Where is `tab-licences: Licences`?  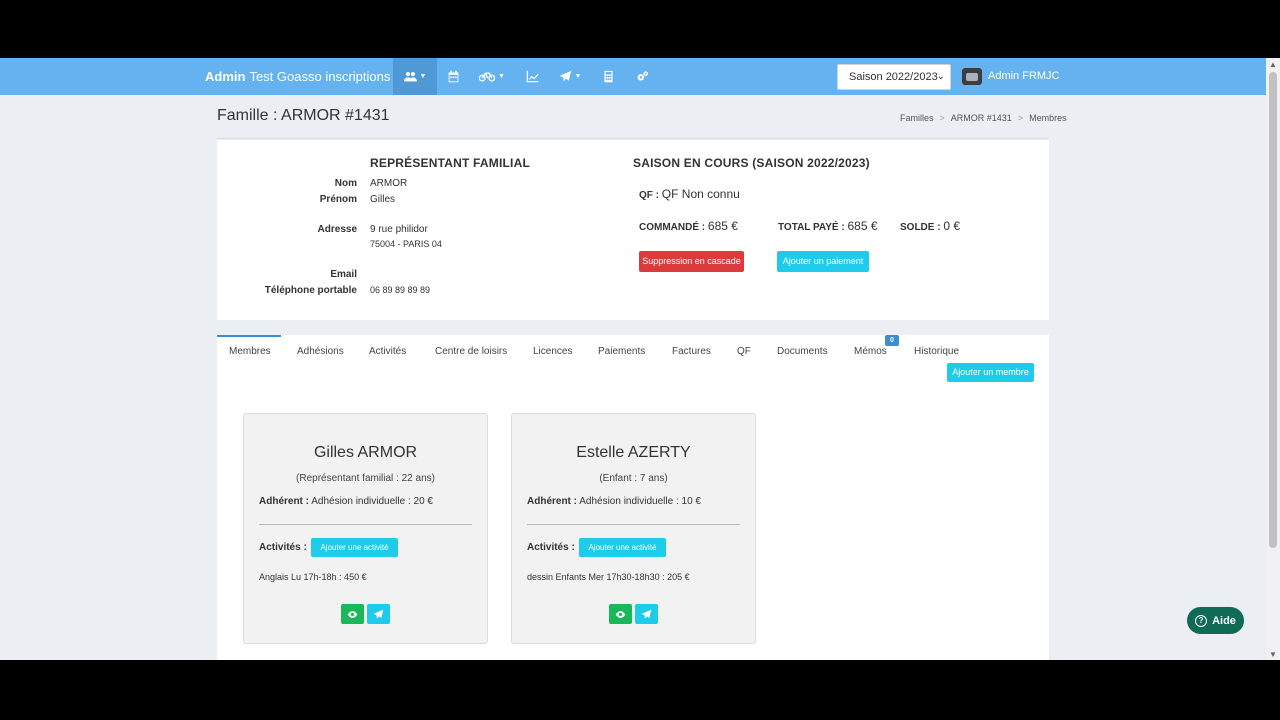 tab-licences: Licences is located at coordinates (552, 351).